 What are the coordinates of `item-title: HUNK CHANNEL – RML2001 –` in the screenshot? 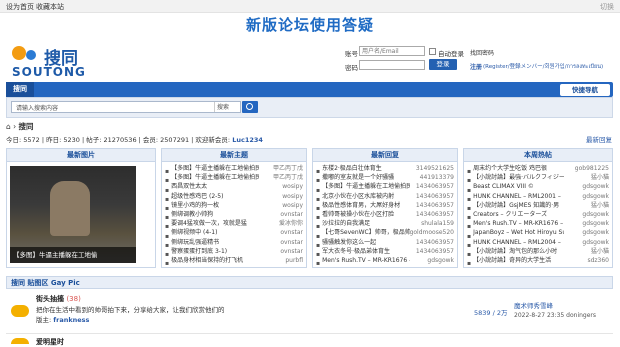 It's located at (517, 196).